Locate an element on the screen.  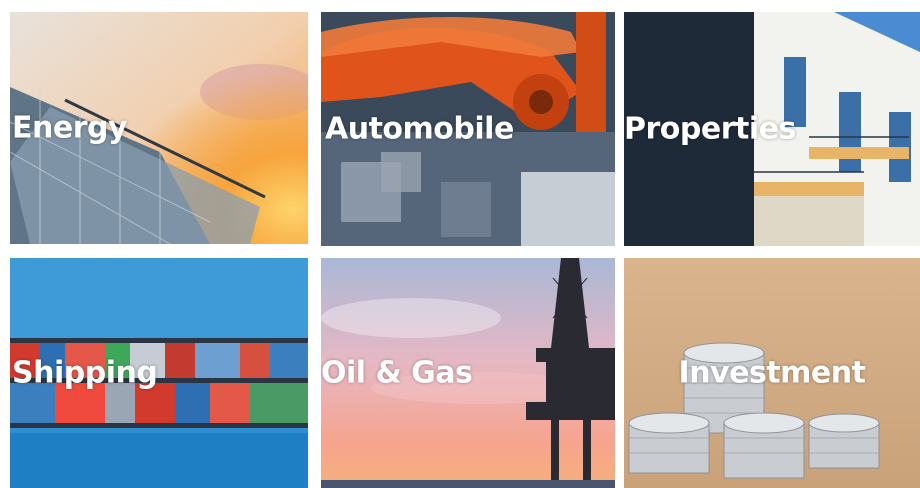
tile-label-automobile: Automobile is located at coordinates (419, 129).